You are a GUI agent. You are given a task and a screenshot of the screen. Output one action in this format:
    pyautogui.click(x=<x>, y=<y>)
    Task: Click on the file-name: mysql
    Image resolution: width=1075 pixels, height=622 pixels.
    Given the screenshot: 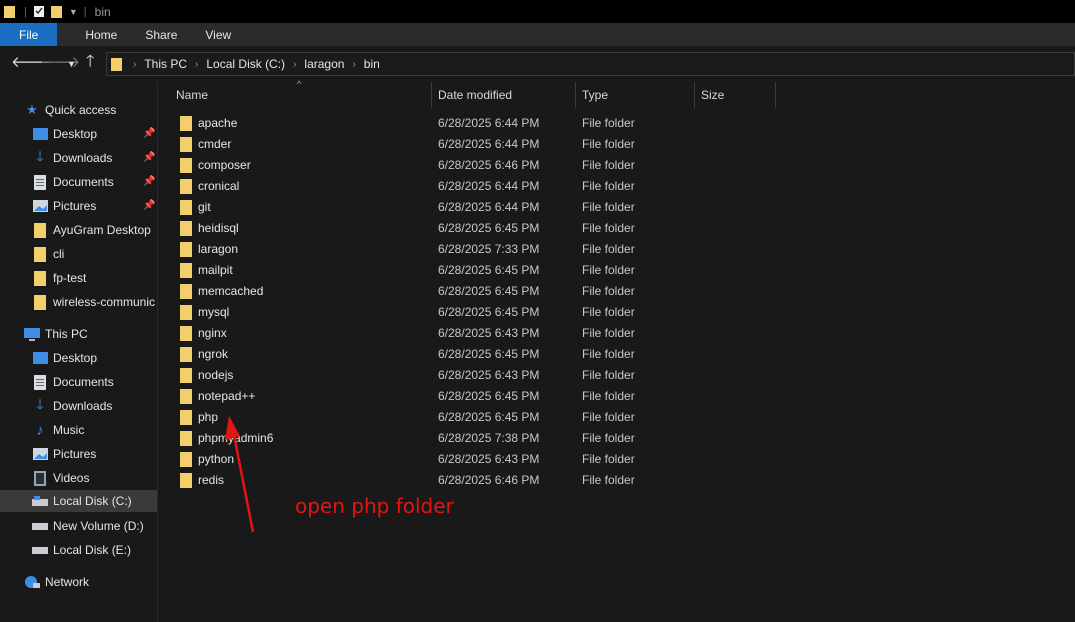 What is the action you would take?
    pyautogui.click(x=214, y=312)
    